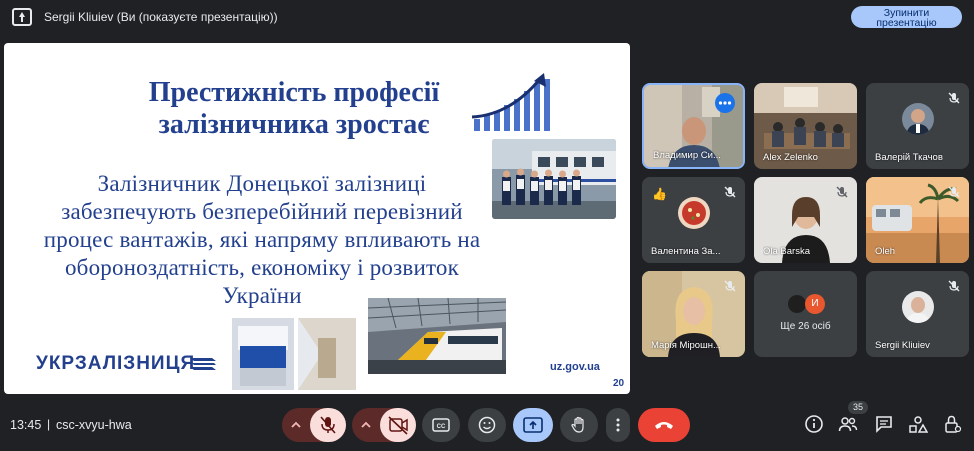 This screenshot has height=451, width=974. I want to click on more-participants-count: Ще 26 осіб, so click(805, 326).